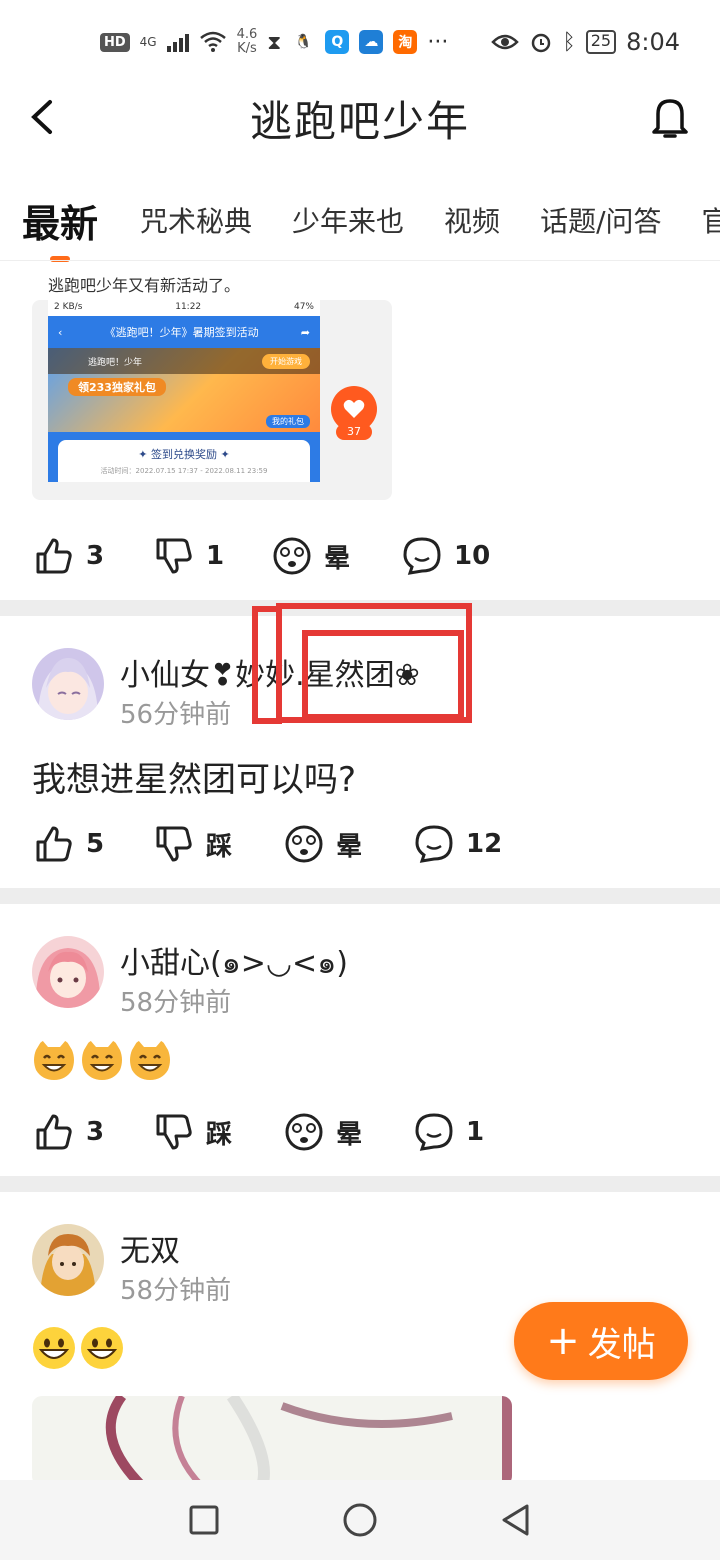  Describe the element at coordinates (711, 220) in the screenshot. I see `tab-official: 官` at that location.